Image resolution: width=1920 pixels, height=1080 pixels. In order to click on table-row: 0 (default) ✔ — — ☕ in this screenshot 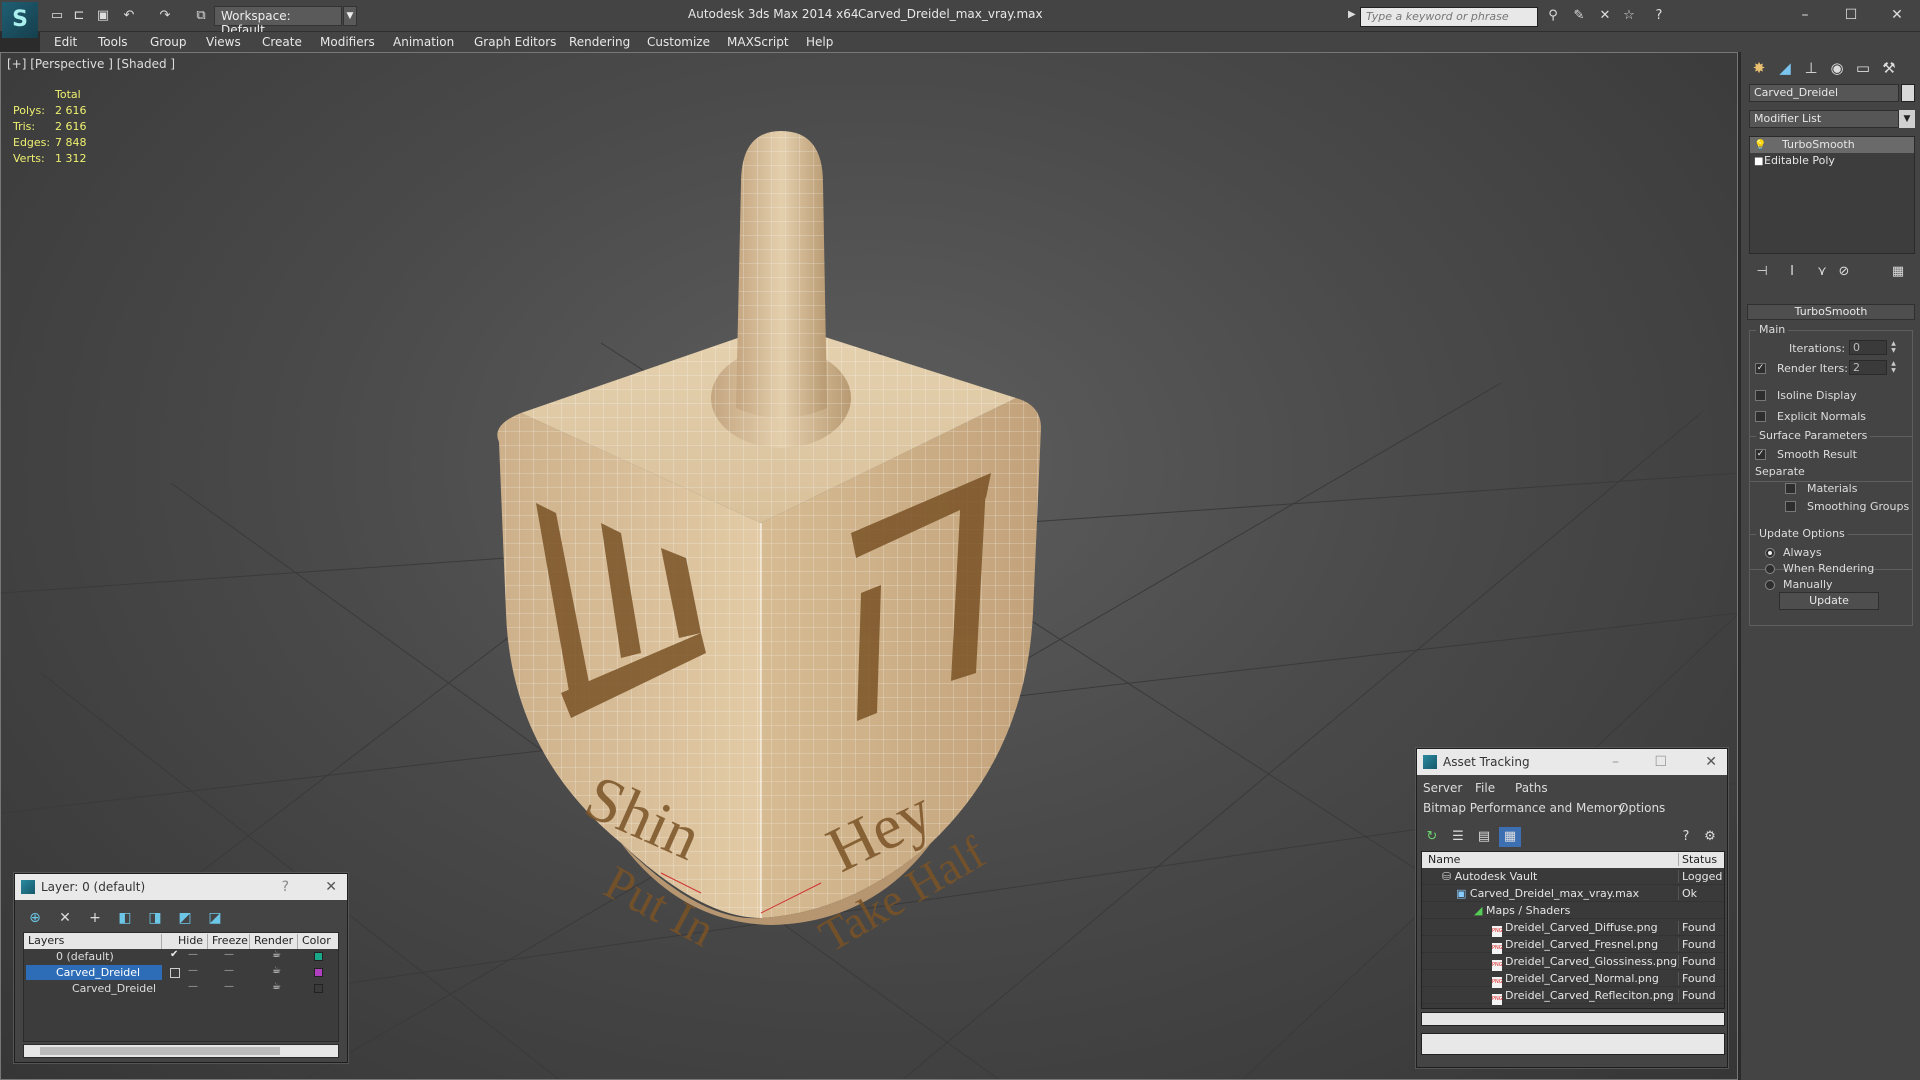, I will do `click(181, 957)`.